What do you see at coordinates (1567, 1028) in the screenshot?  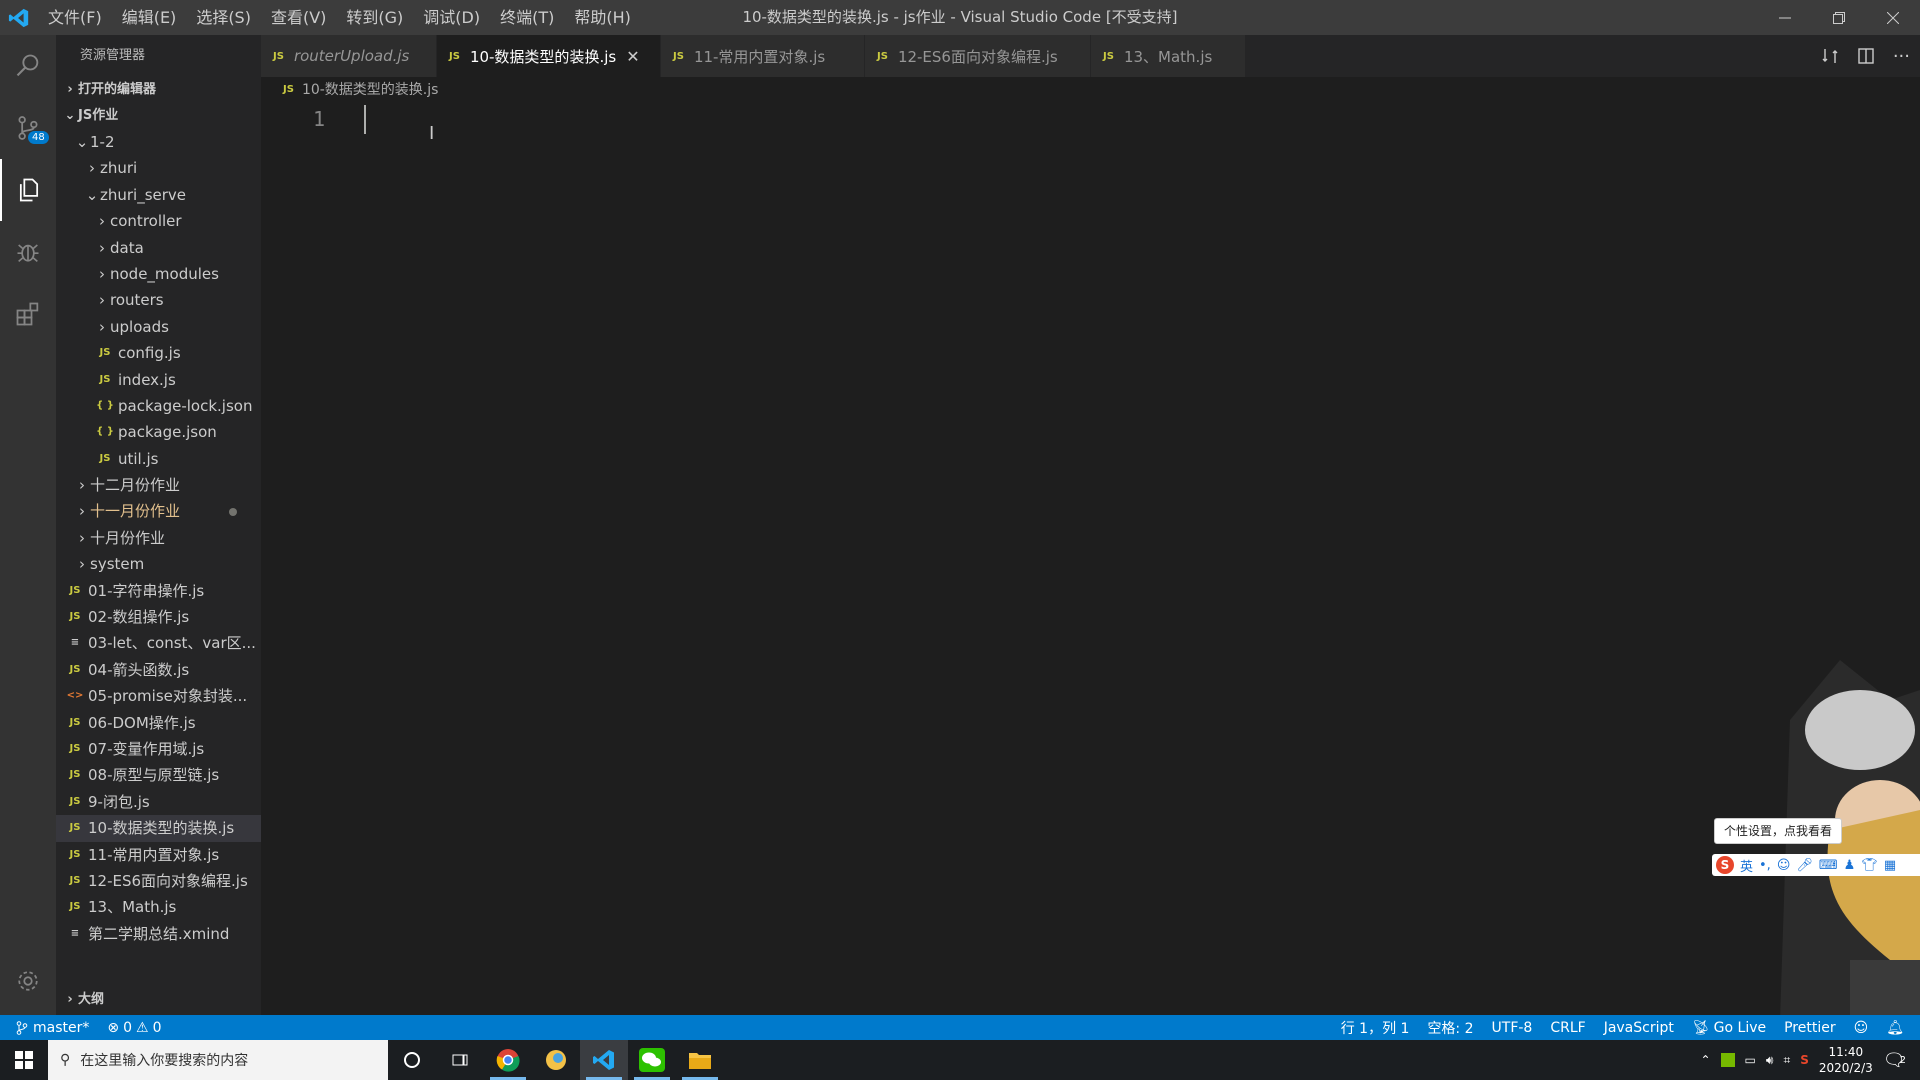 I see `line-ending: CRLF` at bounding box center [1567, 1028].